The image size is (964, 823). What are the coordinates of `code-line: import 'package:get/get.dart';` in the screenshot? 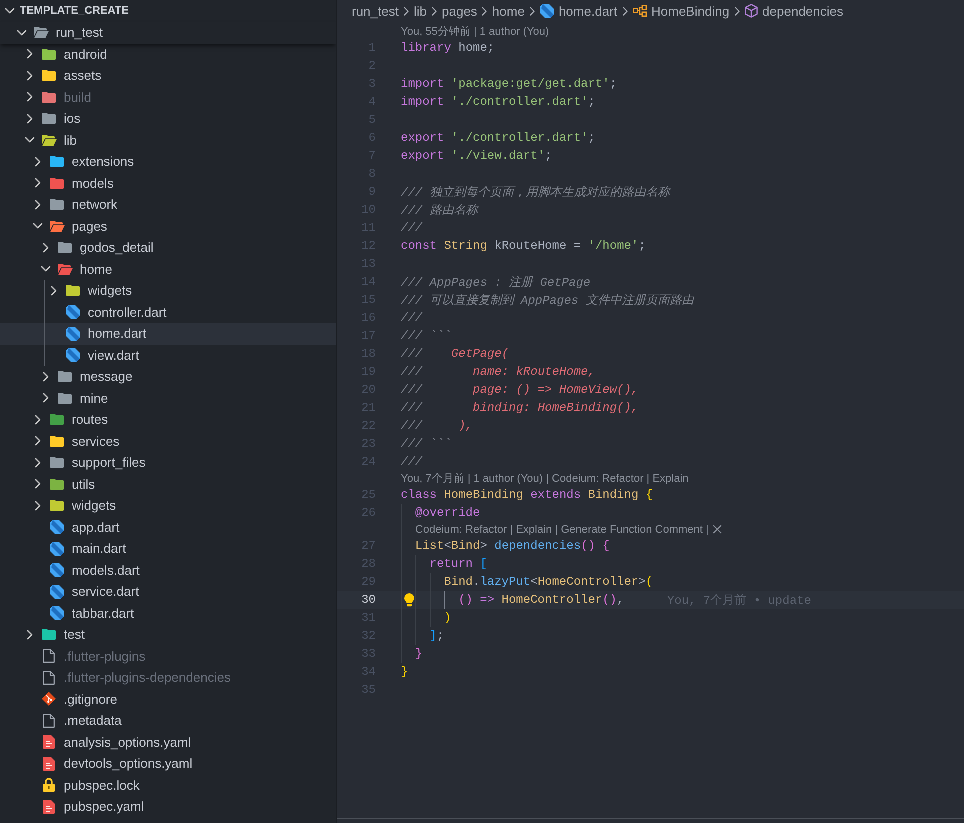 It's located at (509, 84).